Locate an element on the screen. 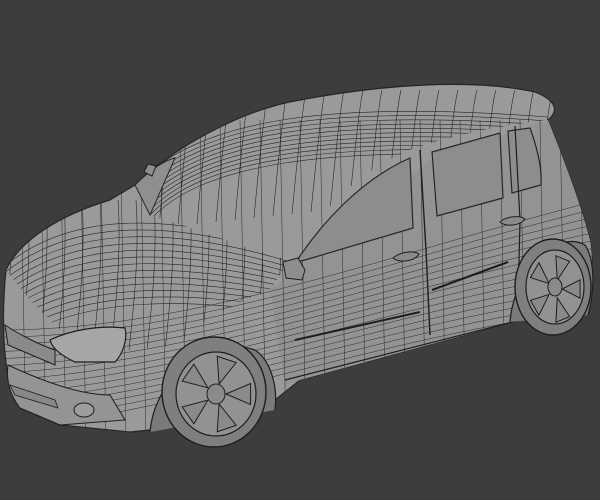 This screenshot has height=500, width=600. rear-wheel is located at coordinates (553, 287).